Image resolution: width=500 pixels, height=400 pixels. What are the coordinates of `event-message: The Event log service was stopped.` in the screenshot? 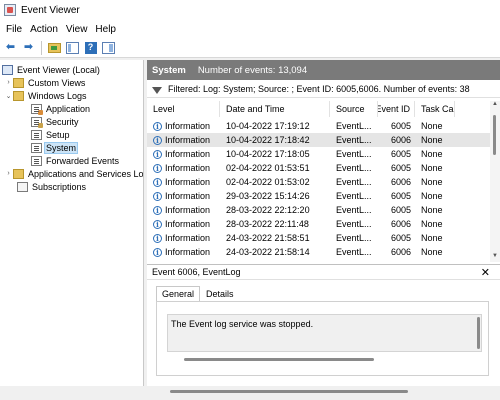 It's located at (242, 324).